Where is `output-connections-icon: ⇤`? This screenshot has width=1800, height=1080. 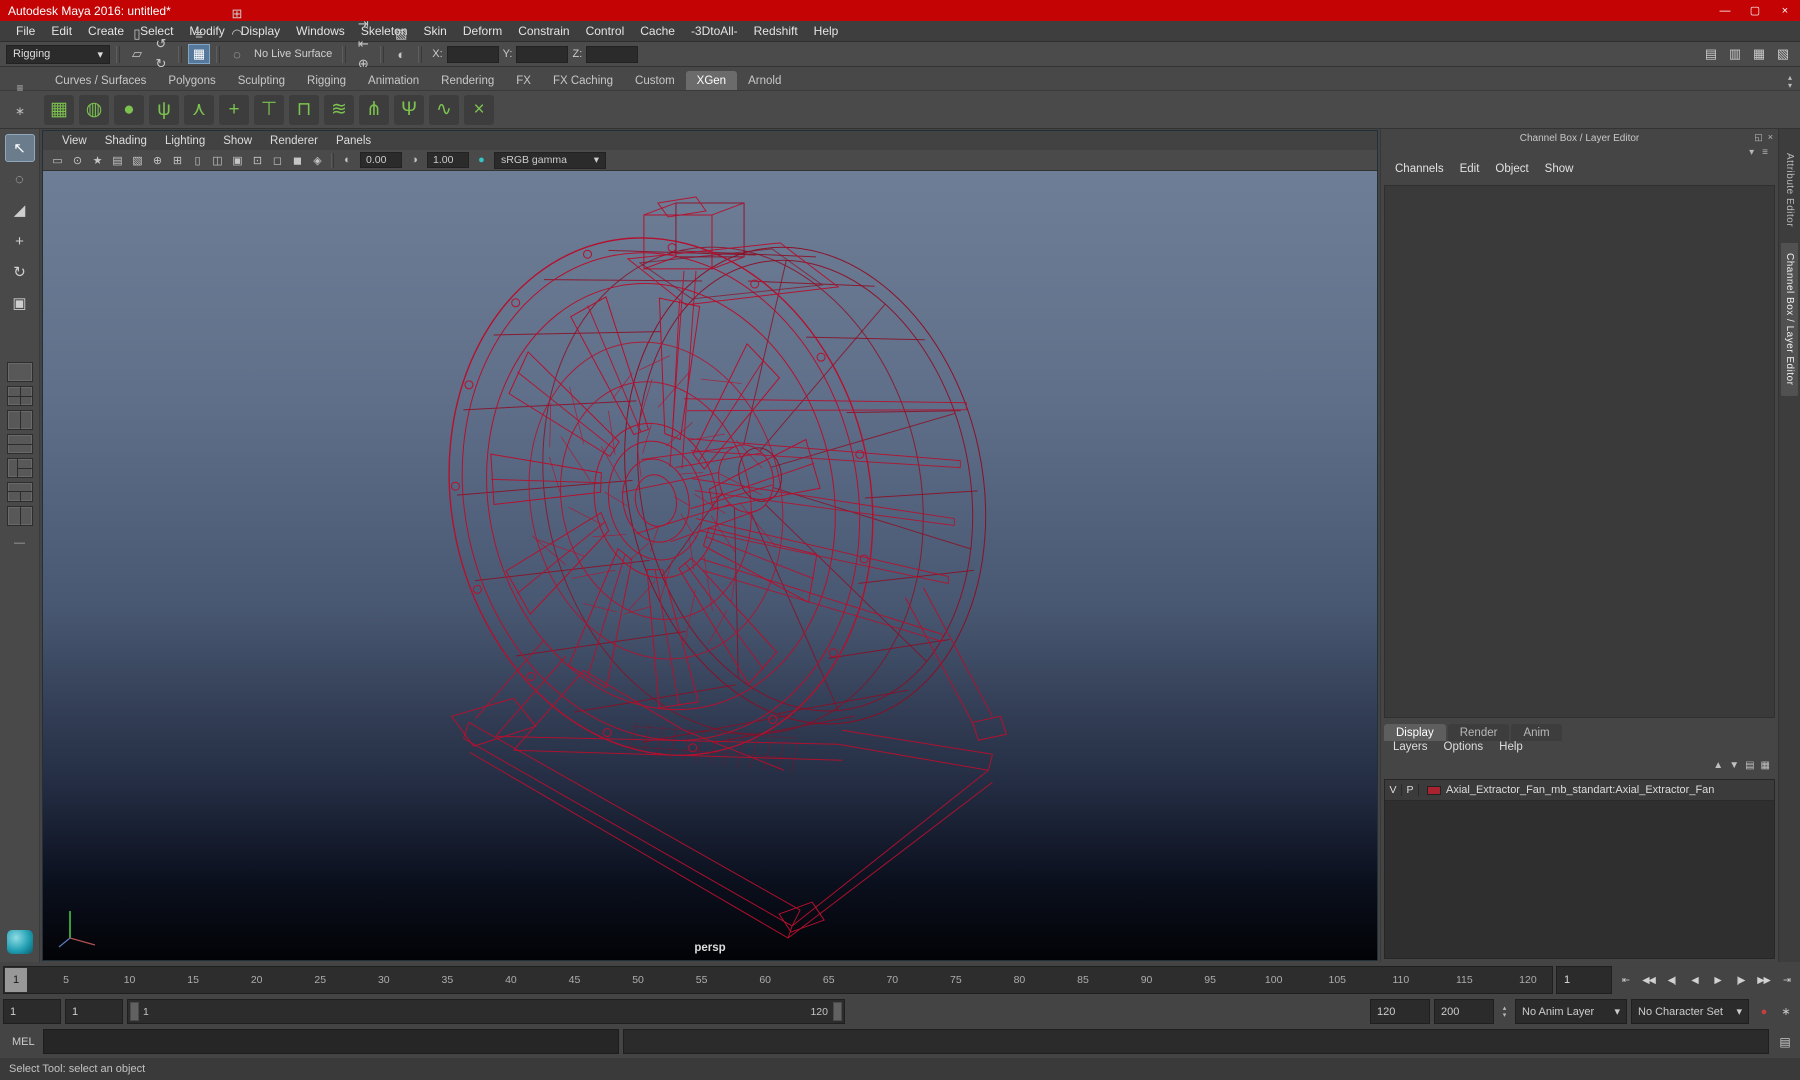
output-connections-icon: ⇤ is located at coordinates (363, 44).